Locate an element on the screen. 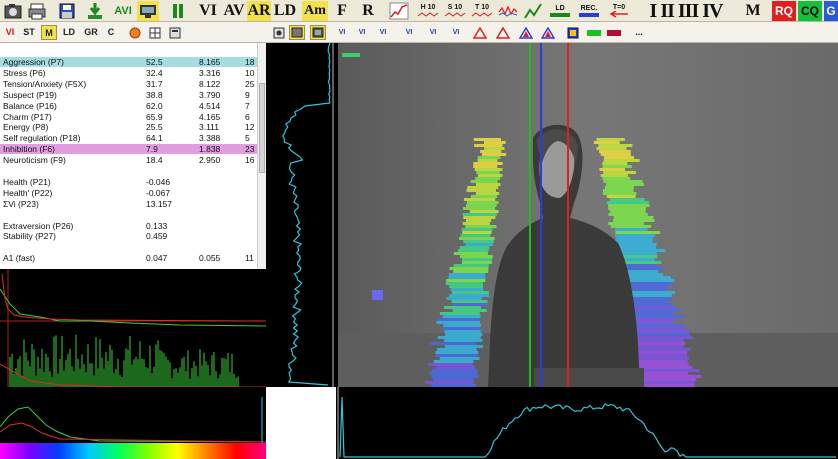 This screenshot has width=838, height=459. tab-m: M is located at coordinates (49, 32).